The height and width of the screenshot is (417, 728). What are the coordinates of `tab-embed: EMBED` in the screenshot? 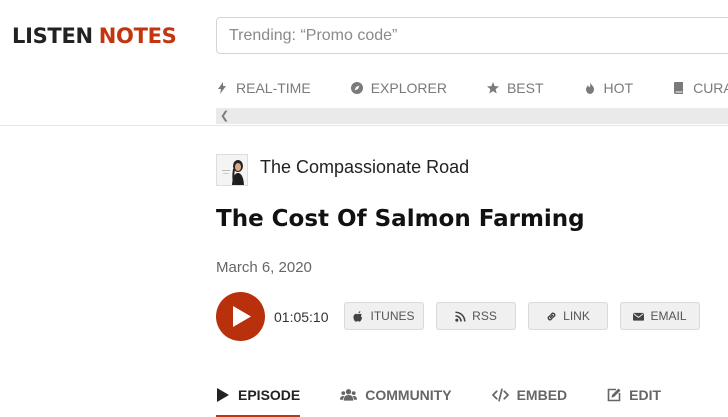 It's located at (529, 400).